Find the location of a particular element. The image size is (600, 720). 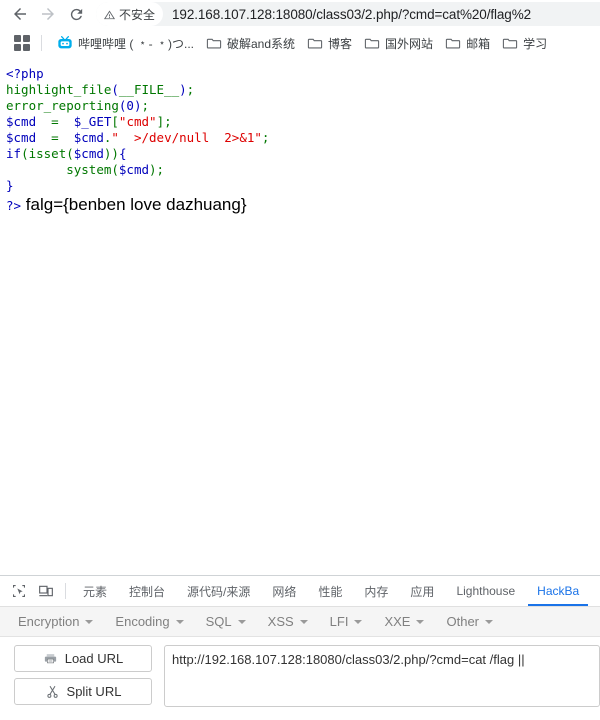

device-toolbar-icon is located at coordinates (45, 591).